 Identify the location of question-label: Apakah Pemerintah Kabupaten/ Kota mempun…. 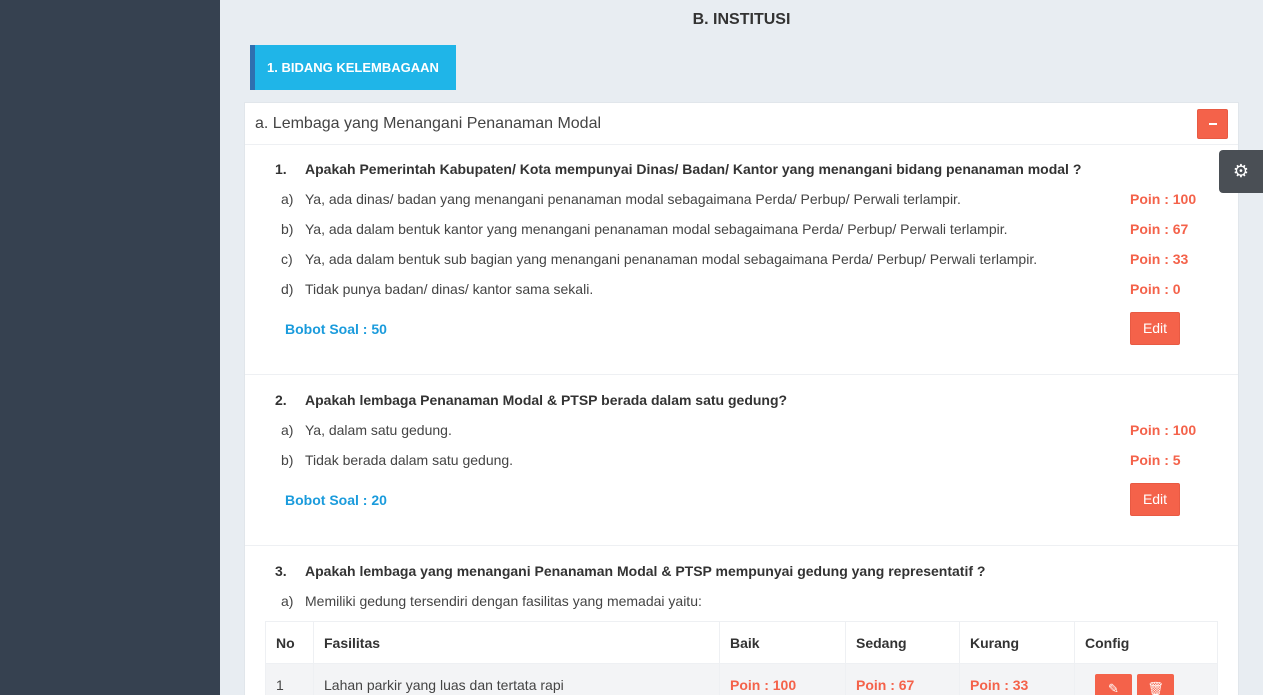
(693, 169).